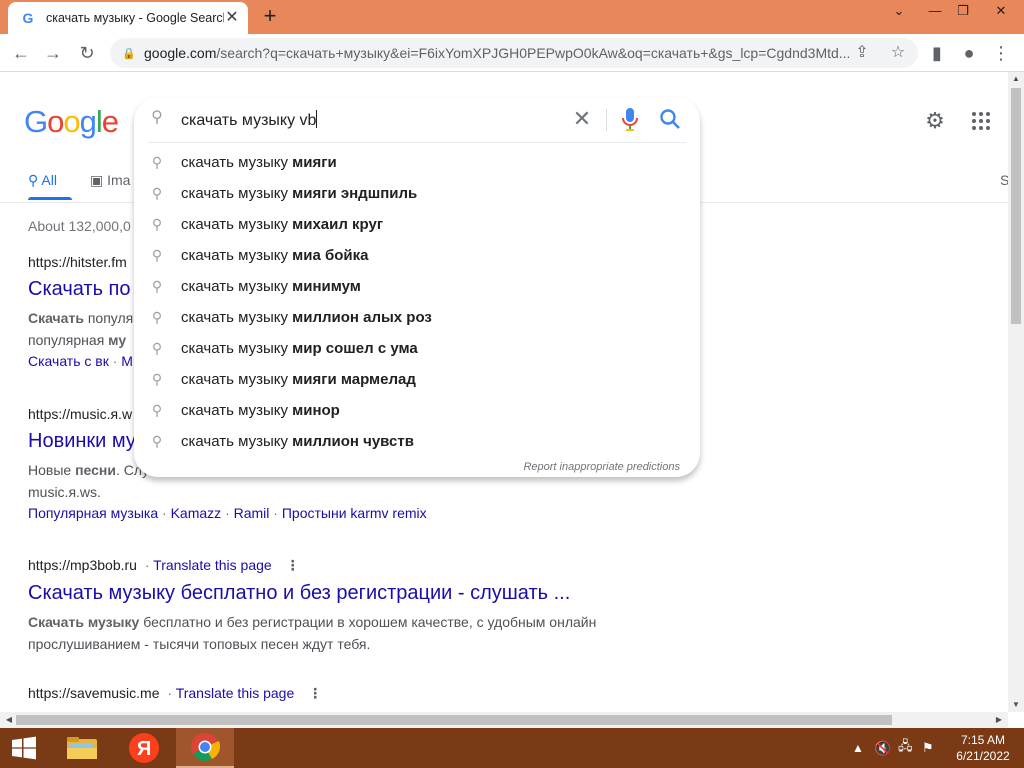 This screenshot has width=1024, height=768. I want to click on restore-button: ❐, so click(963, 12).